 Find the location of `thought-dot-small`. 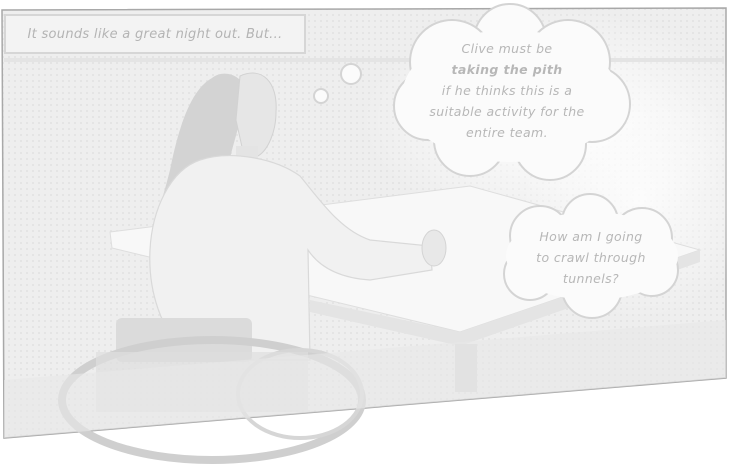

thought-dot-small is located at coordinates (321, 96).